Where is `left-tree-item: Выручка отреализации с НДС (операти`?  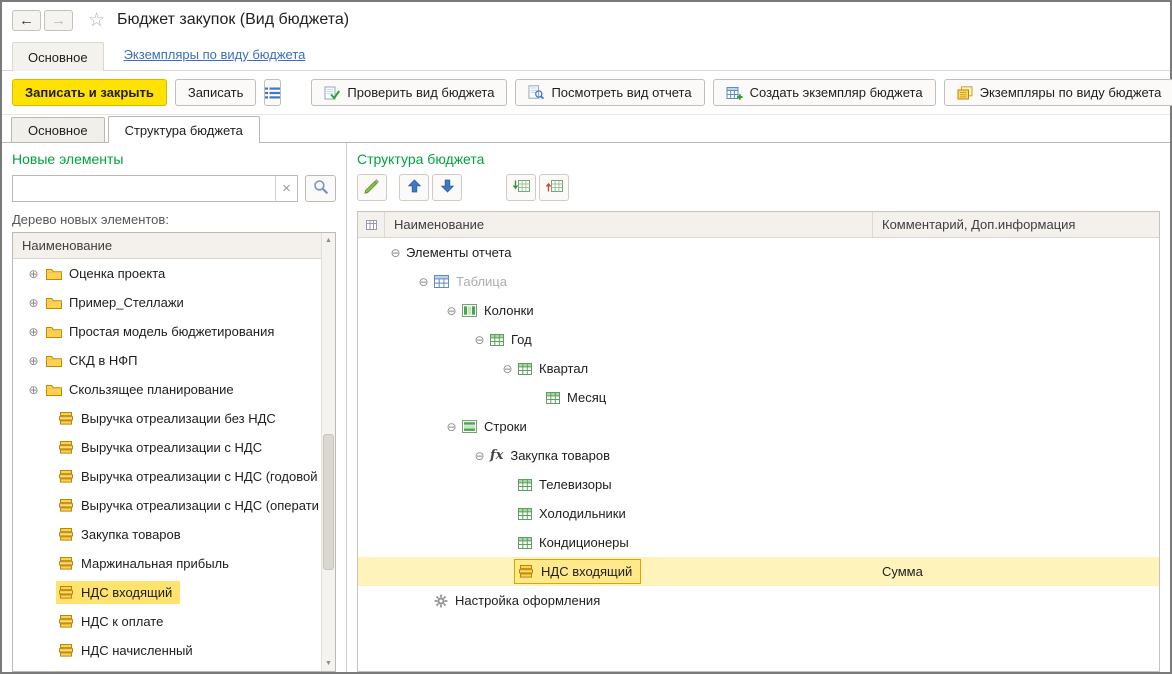 left-tree-item: Выручка отреализации с НДС (операти is located at coordinates (167, 505).